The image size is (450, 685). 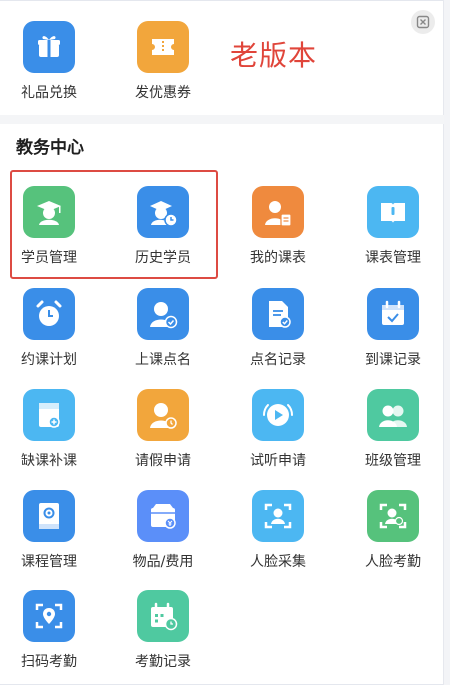 What do you see at coordinates (393, 360) in the screenshot?
I see `arrival-records-label: 到课记录` at bounding box center [393, 360].